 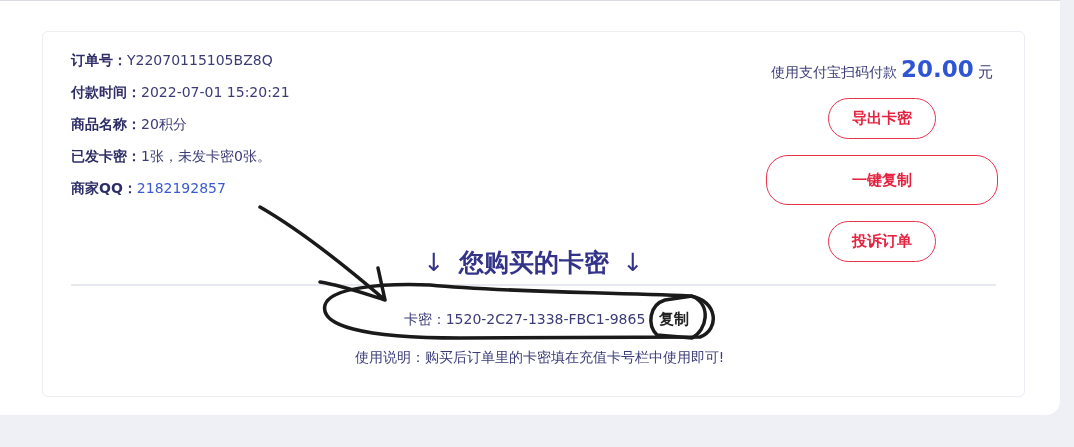 I want to click on field-label: 已发卡密：, so click(x=106, y=156).